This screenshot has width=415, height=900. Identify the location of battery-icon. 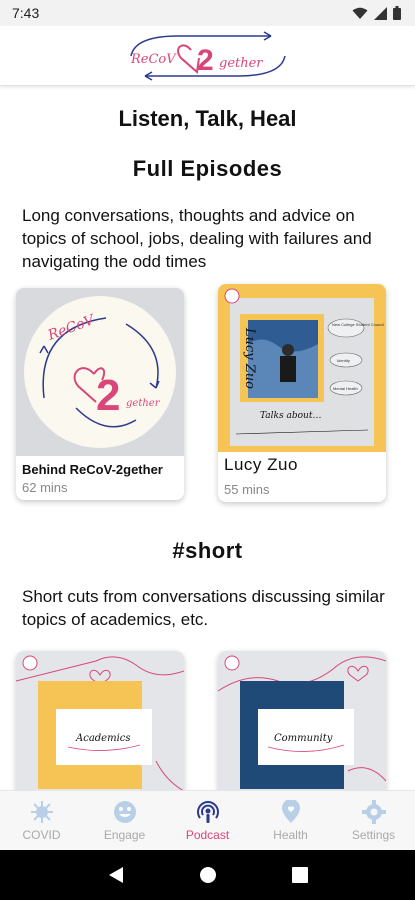
(397, 13).